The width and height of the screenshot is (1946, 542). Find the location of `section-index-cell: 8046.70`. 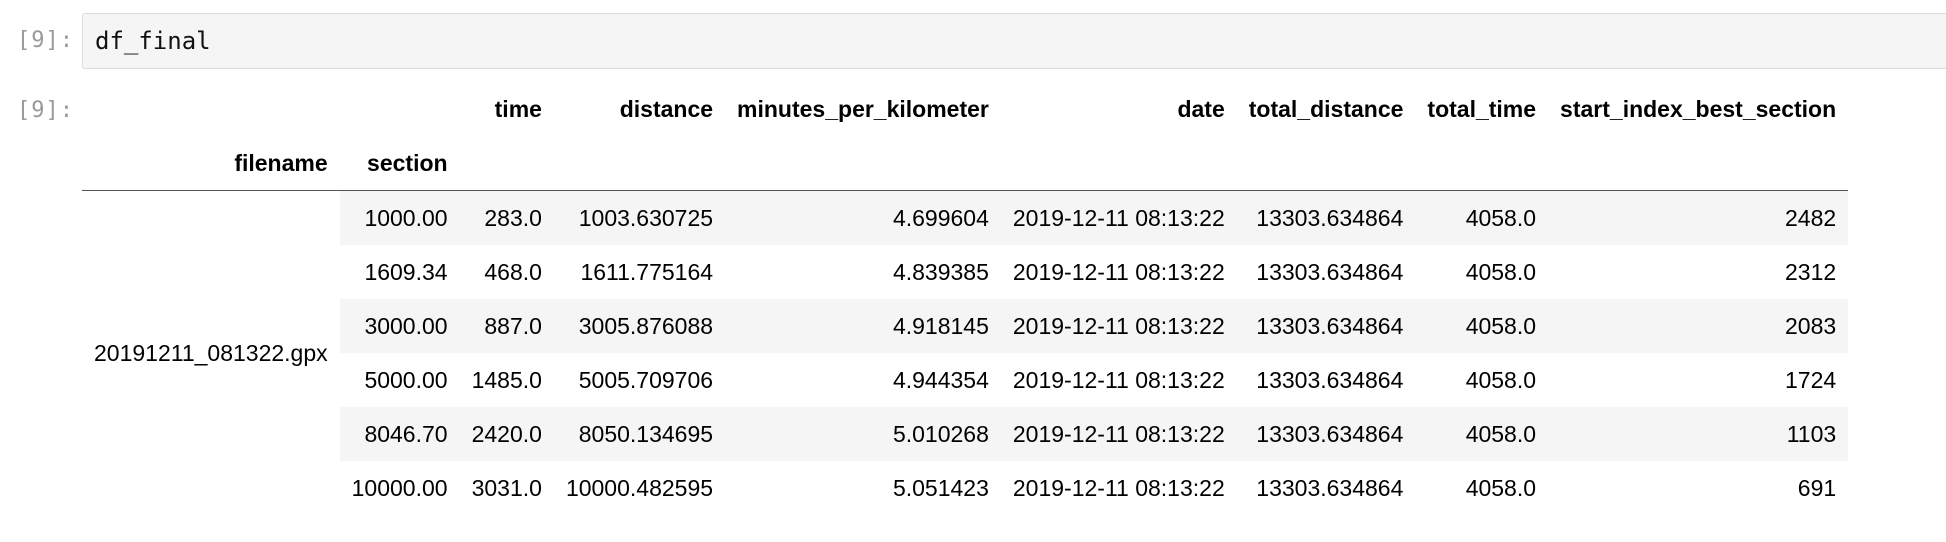

section-index-cell: 8046.70 is located at coordinates (399, 434).